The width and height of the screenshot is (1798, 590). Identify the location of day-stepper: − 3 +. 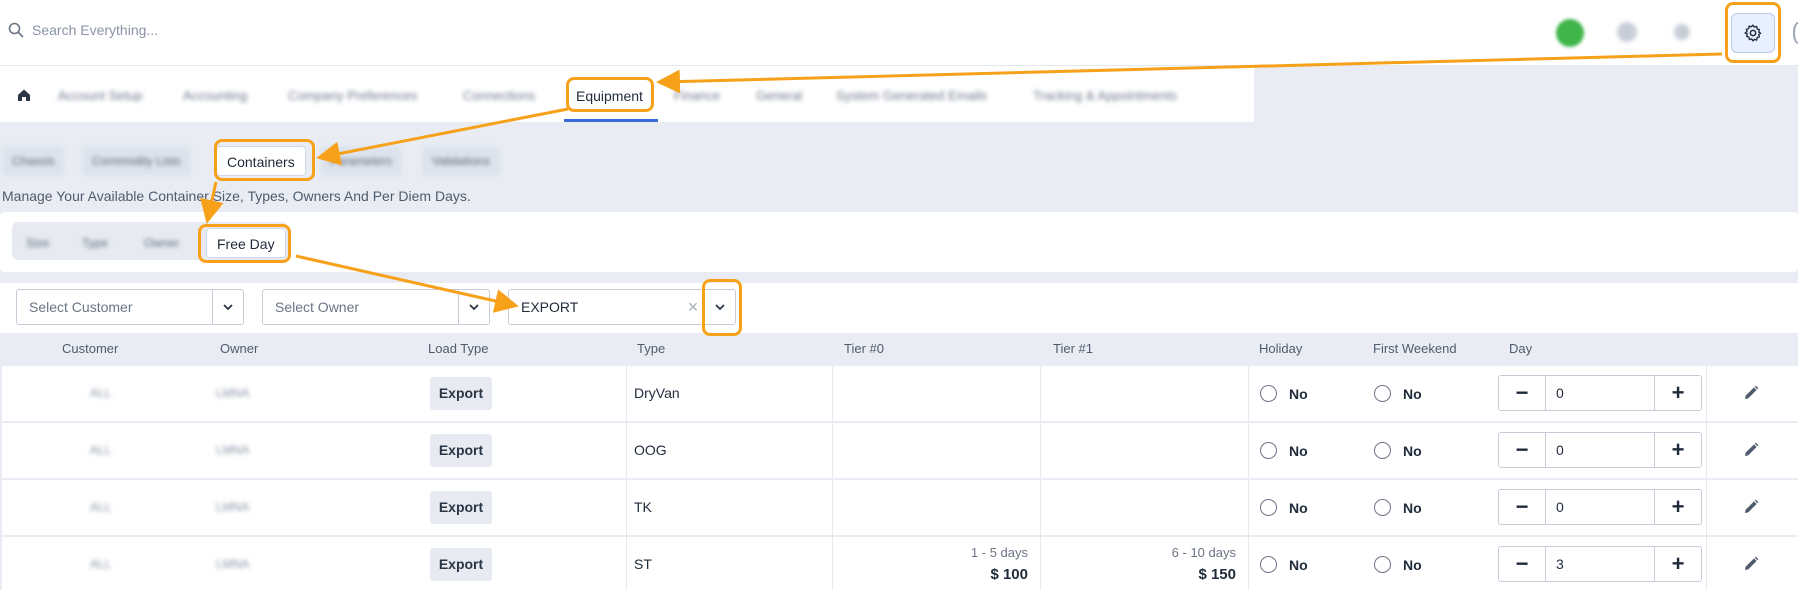
(1600, 564).